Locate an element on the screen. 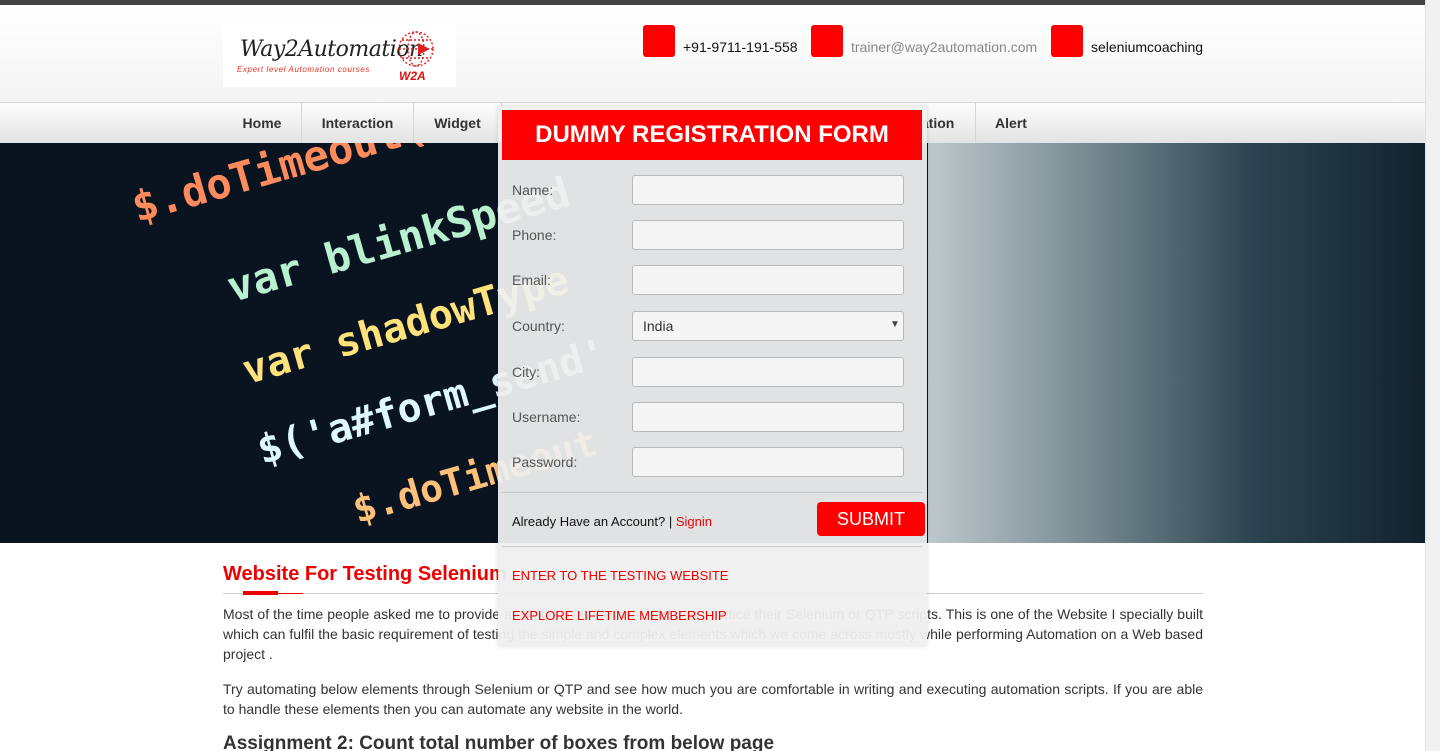 The height and width of the screenshot is (751, 1440). contact-skype: seleniumcoaching is located at coordinates (1127, 41).